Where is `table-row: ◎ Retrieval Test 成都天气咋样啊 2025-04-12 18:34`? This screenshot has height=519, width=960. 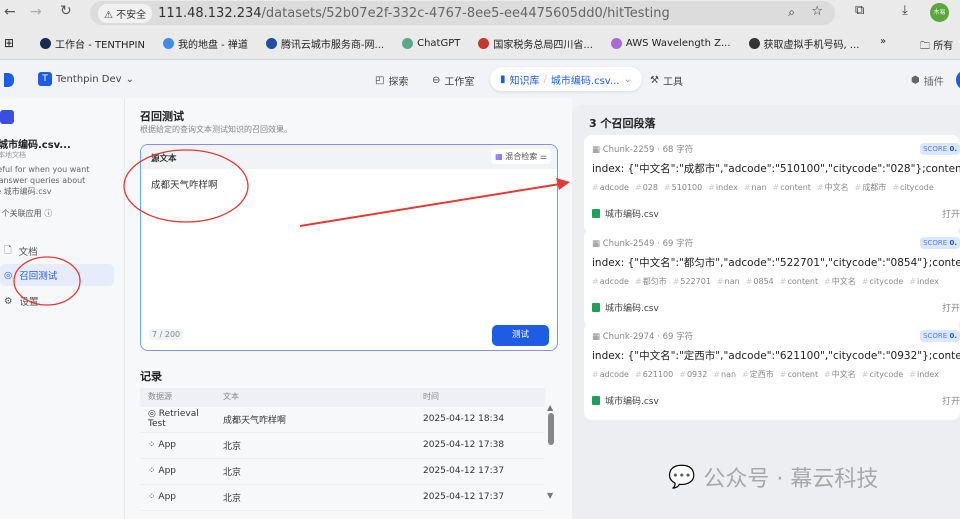 table-row: ◎ Retrieval Test 成都天气咋样啊 2025-04-12 18:34 is located at coordinates (342, 419).